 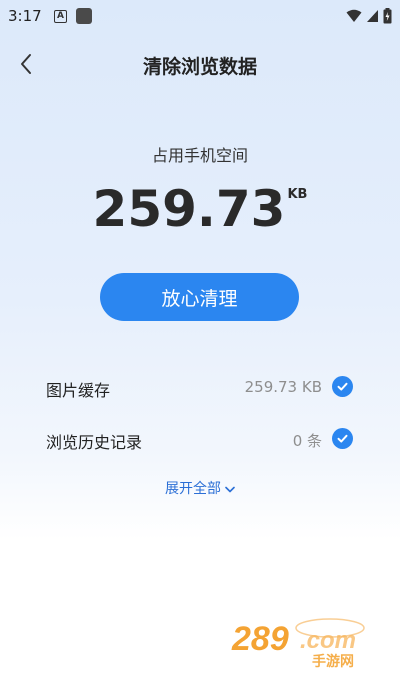 What do you see at coordinates (333, 661) in the screenshot?
I see `svg-text: 手游网` at bounding box center [333, 661].